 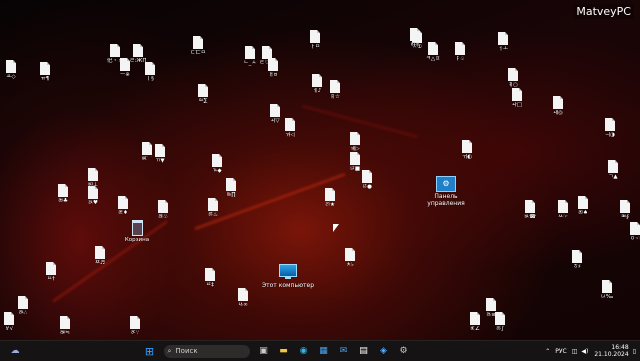 I want to click on file-shortcut: ㅪ∵, so click(x=135, y=326).